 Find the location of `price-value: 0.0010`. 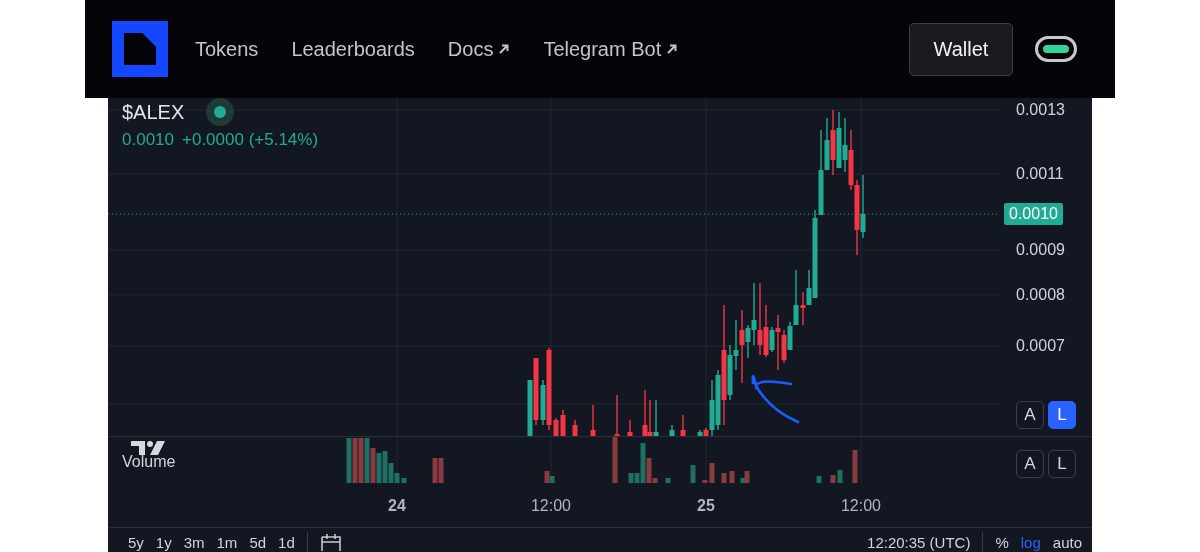

price-value: 0.0010 is located at coordinates (148, 140).